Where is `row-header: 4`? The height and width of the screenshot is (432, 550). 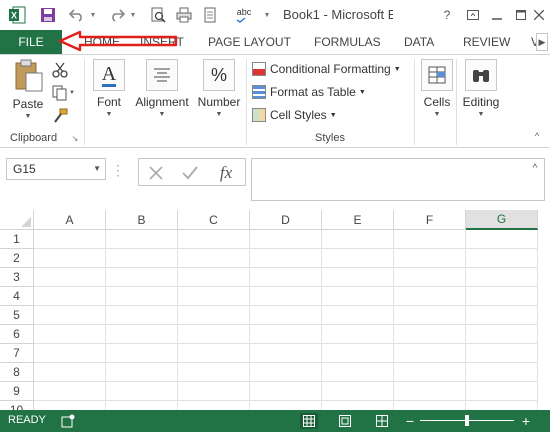 row-header: 4 is located at coordinates (17, 296).